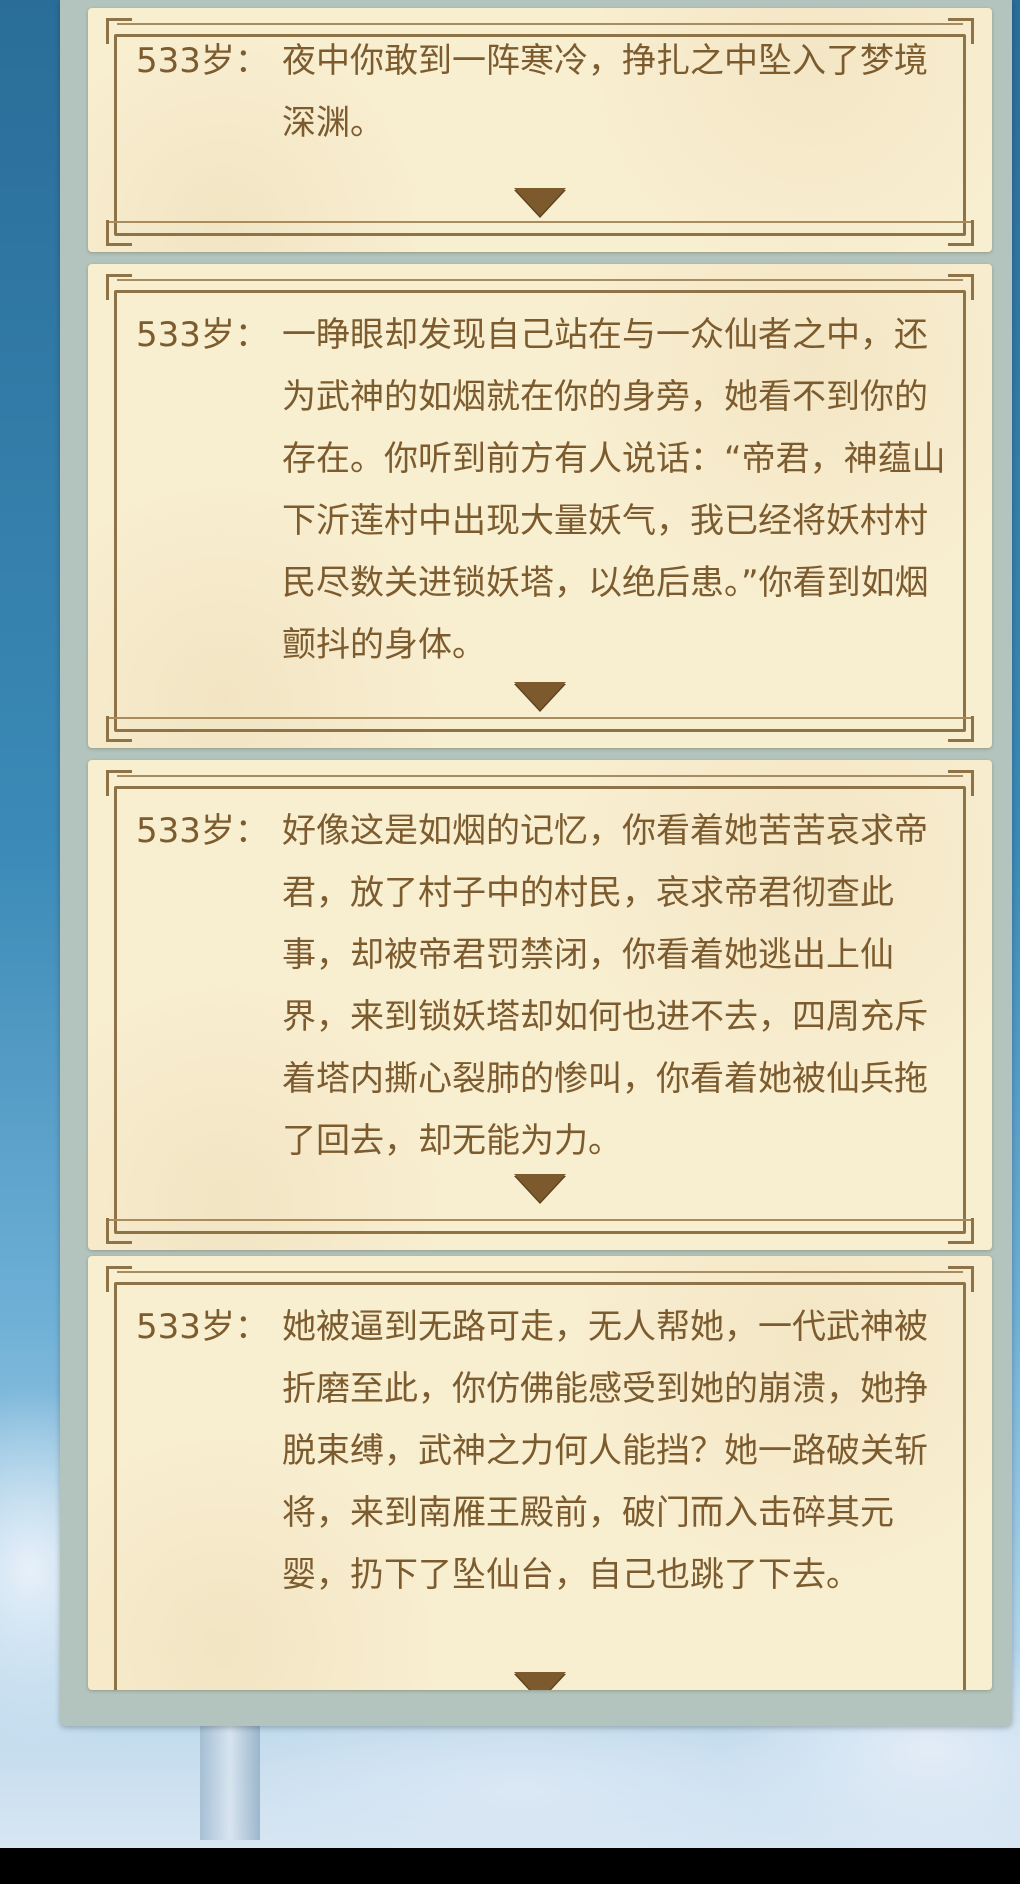 The height and width of the screenshot is (1884, 1020). Describe the element at coordinates (605, 92) in the screenshot. I see `event-text: 夜中你敢到一阵寒冷，挣扎之中坠入了梦境深渊。` at that location.